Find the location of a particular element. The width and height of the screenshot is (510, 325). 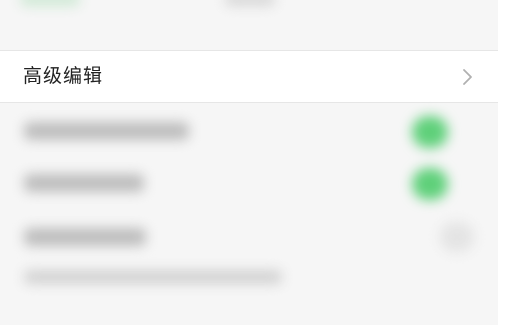

blurred-toggle-off is located at coordinates (457, 237).